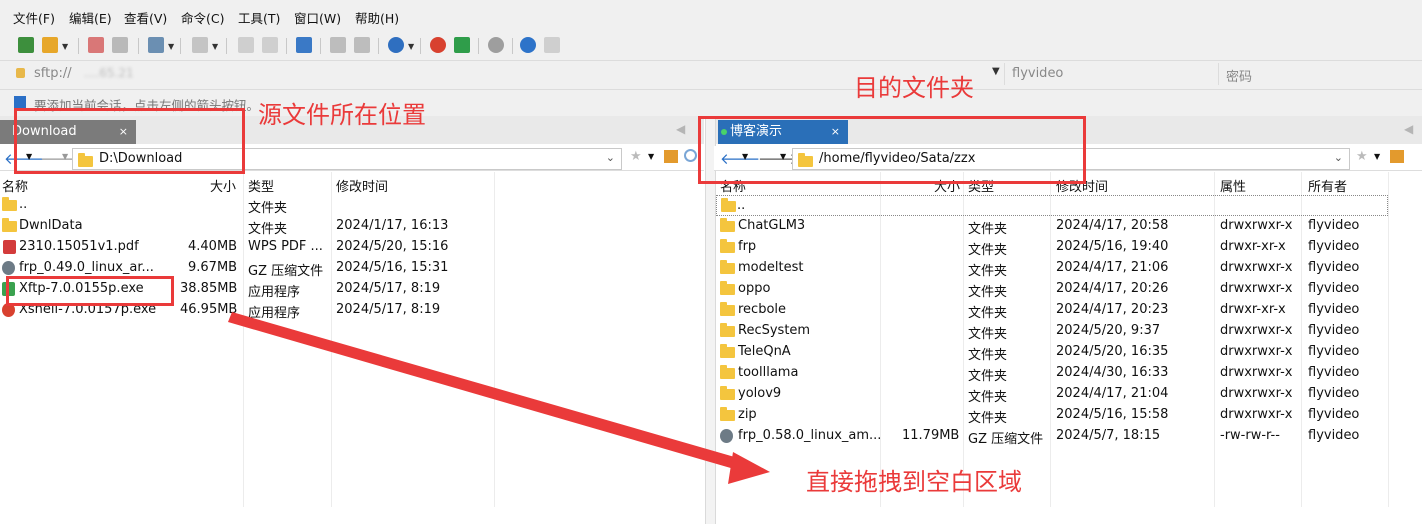 The width and height of the screenshot is (1422, 524). I want to click on drag-arrow, so click(499, 398).